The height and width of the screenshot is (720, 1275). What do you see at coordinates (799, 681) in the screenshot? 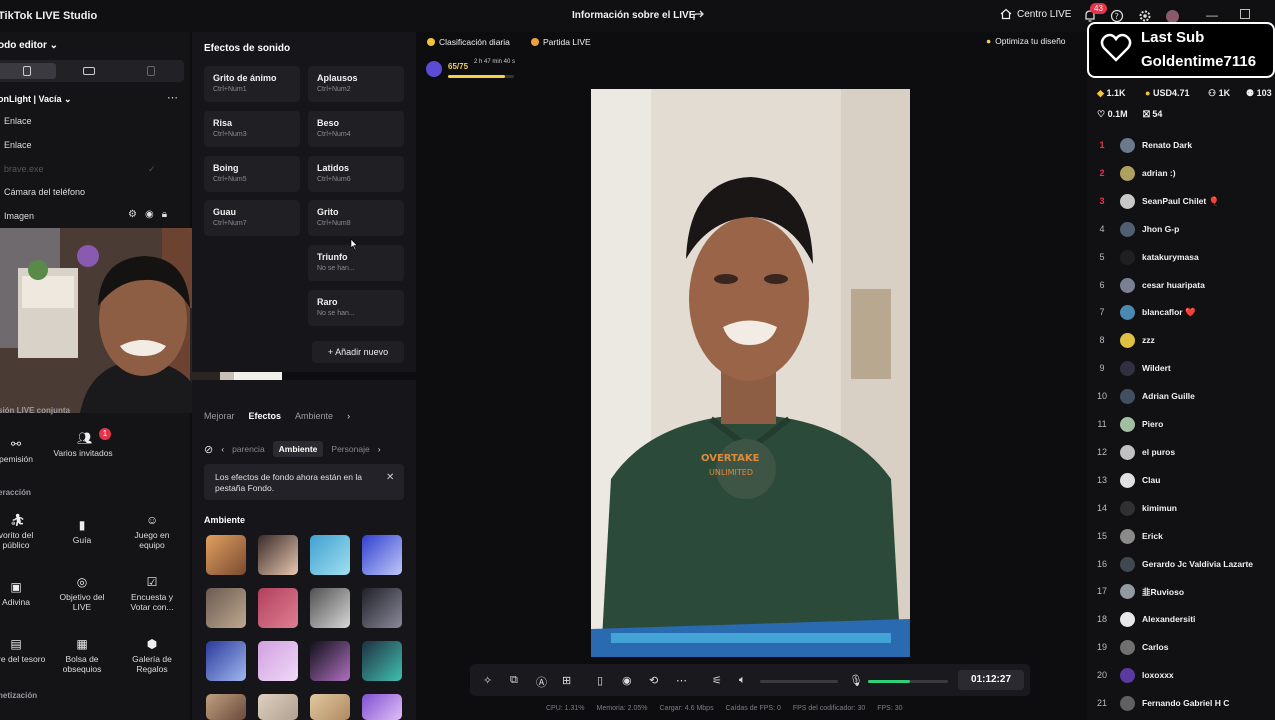
I see `volume-slider` at bounding box center [799, 681].